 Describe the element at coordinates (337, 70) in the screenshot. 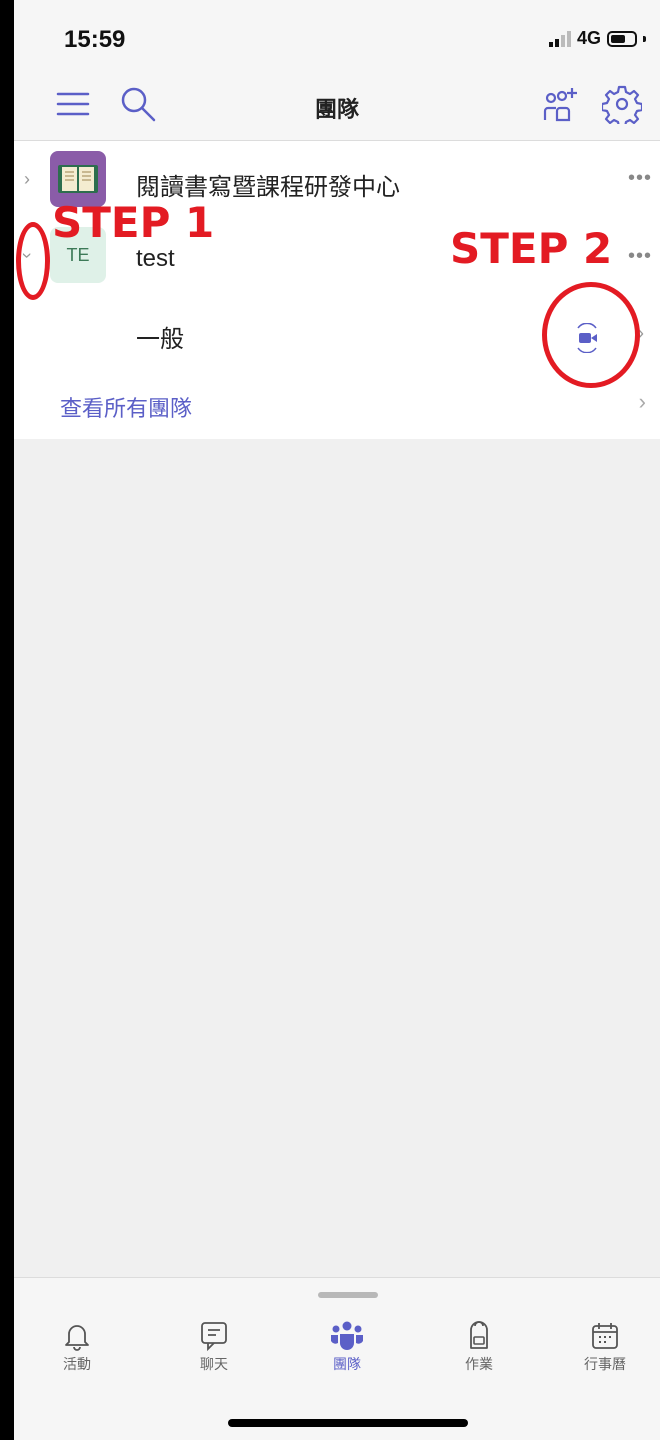

I see `top-bar: 15:59 4G 團隊` at that location.